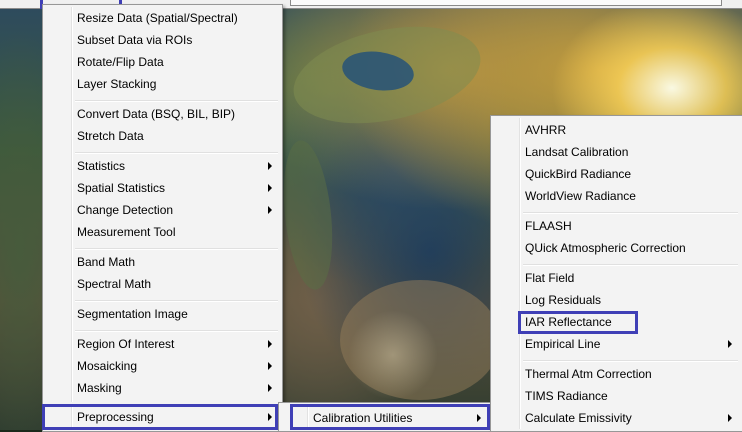  I want to click on menu-item-label: WorldView Radiance, so click(580, 196).